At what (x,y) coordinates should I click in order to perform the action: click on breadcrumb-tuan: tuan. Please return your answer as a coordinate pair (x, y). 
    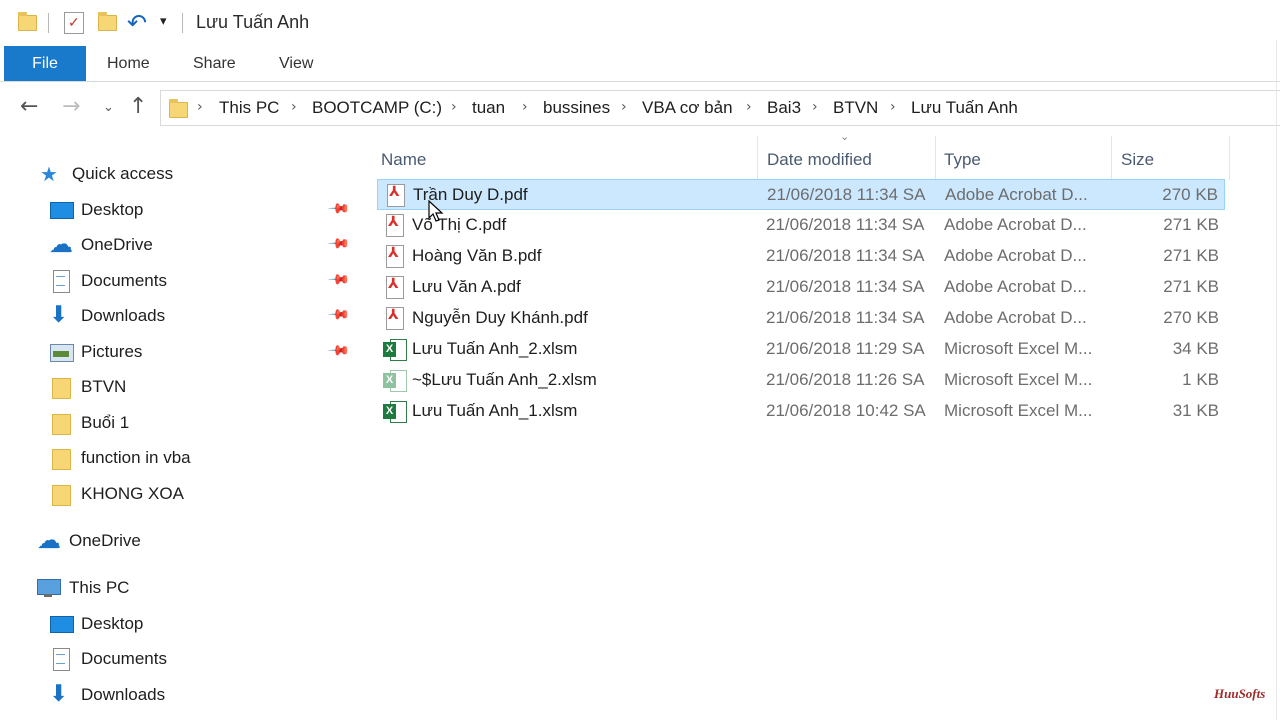
    Looking at the image, I should click on (488, 108).